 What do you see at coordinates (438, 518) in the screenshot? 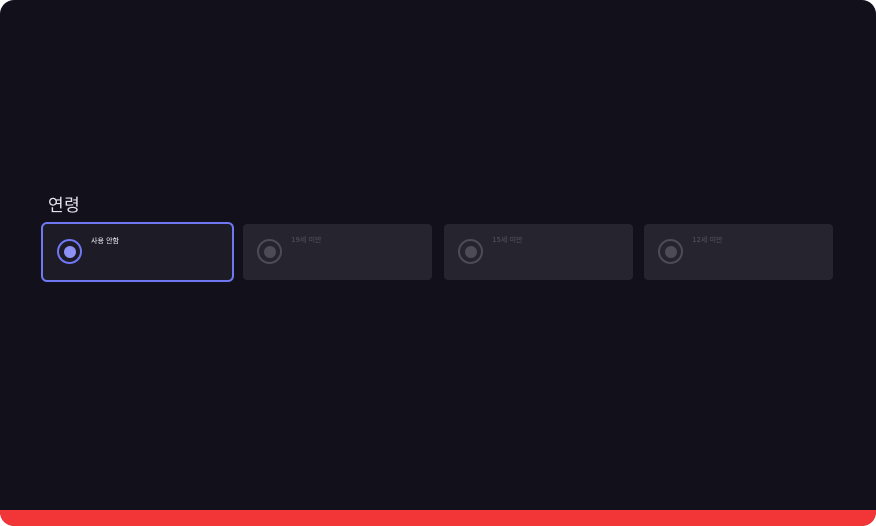
I see `bottom-accent-bar` at bounding box center [438, 518].